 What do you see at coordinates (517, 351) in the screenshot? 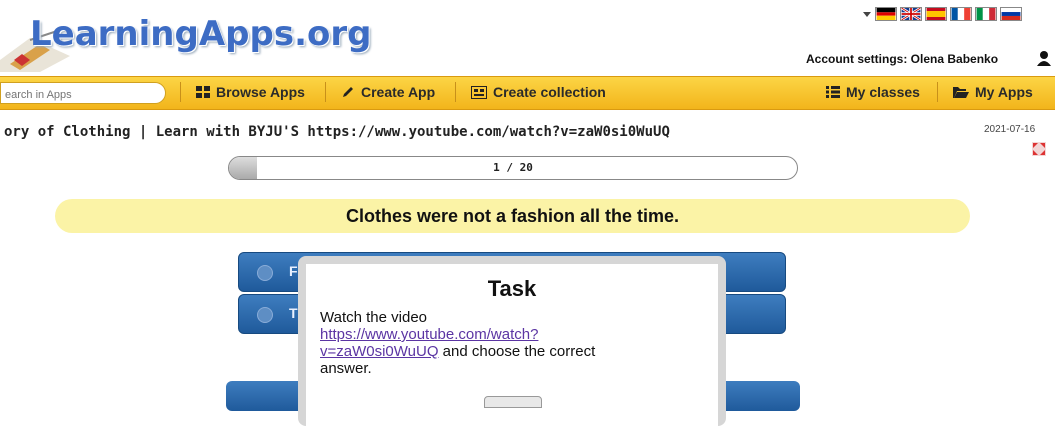
I see `task-line: and choose the correct` at bounding box center [517, 351].